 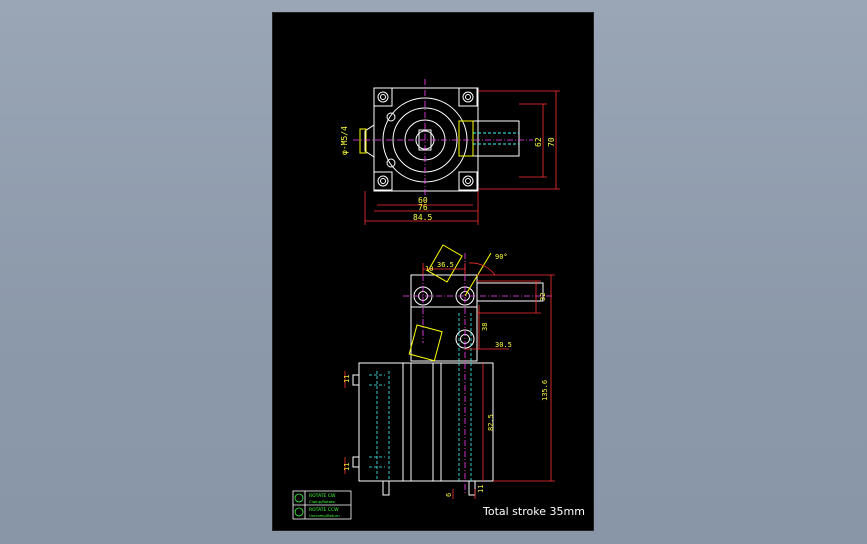 I want to click on corner-bolt-tl, so click(x=383, y=97).